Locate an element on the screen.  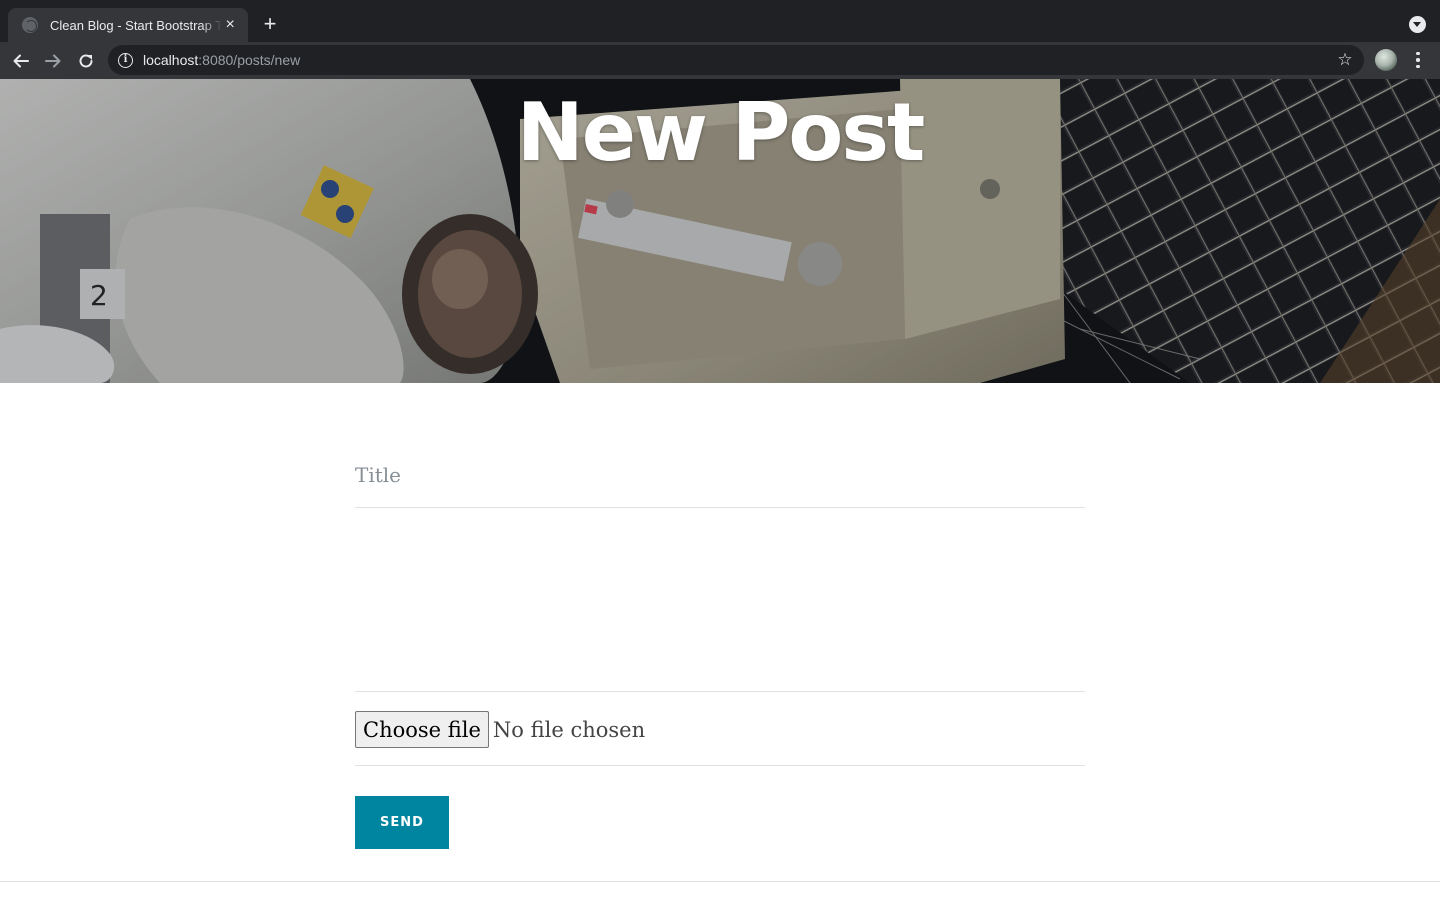
tab-search-icon is located at coordinates (1417, 24).